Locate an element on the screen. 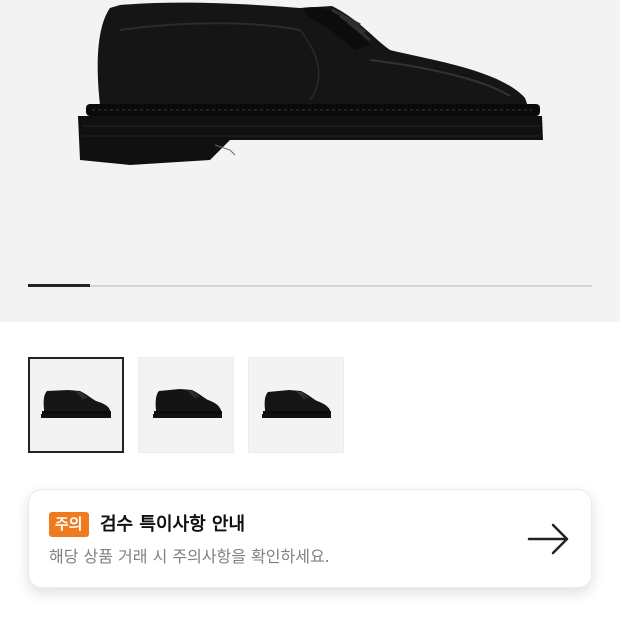 The width and height of the screenshot is (620, 620). inspection-notice-card: 주의 검수 특이사항 안내 해당 상품 거래 시 주의사항을 확인하세요. is located at coordinates (310, 538).